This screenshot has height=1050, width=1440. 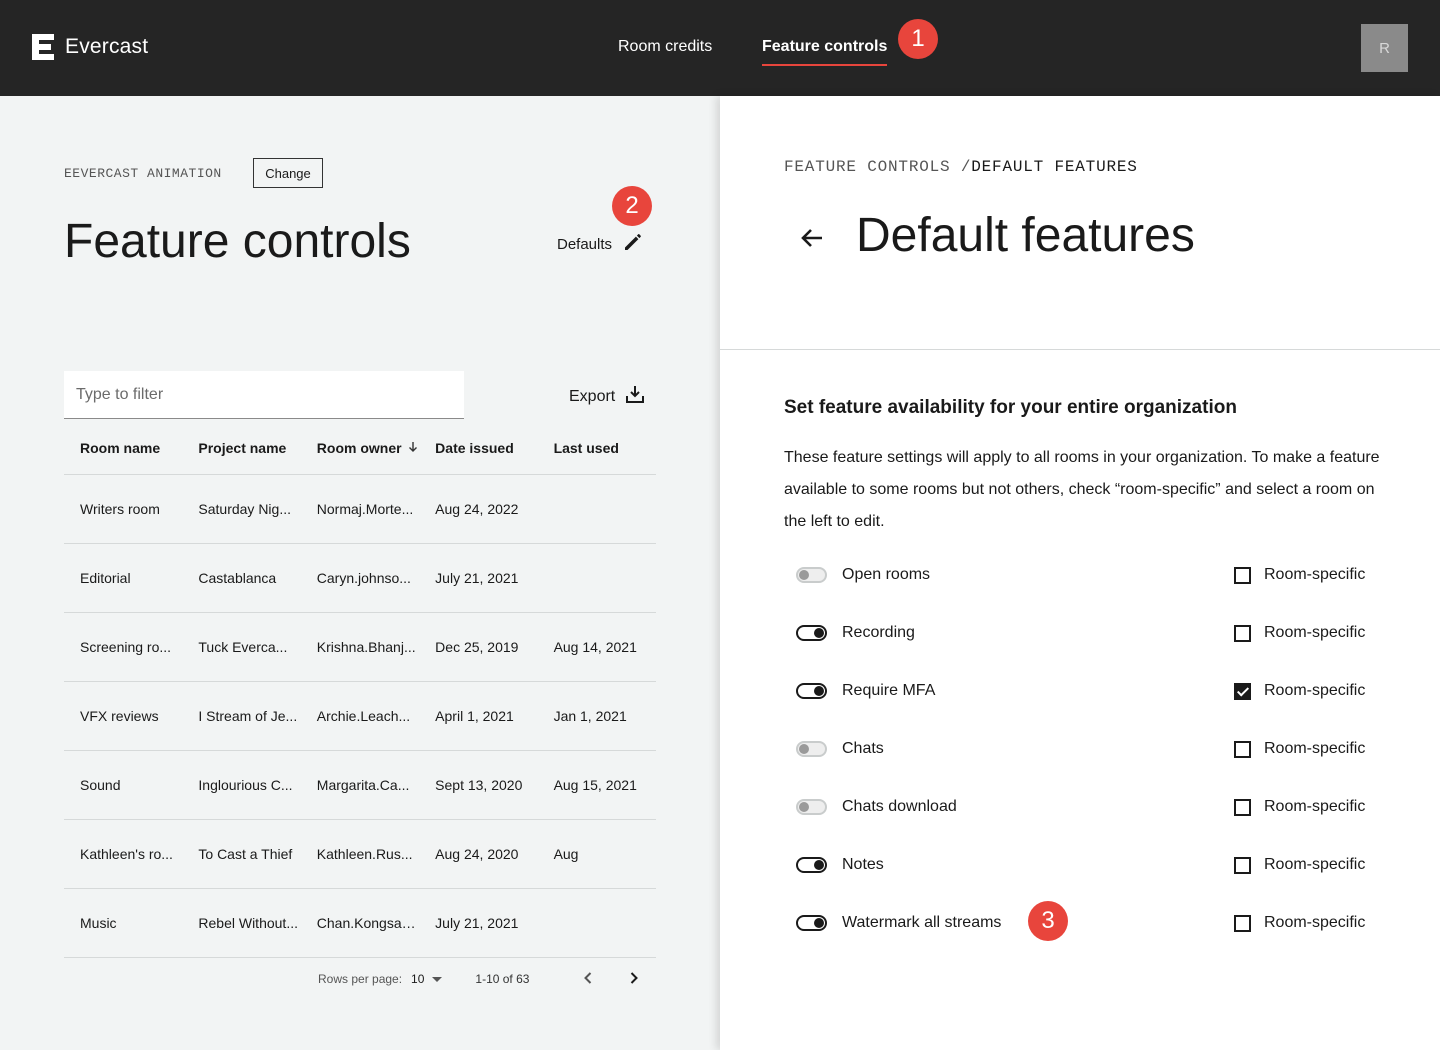 What do you see at coordinates (812, 240) in the screenshot?
I see `back-button` at bounding box center [812, 240].